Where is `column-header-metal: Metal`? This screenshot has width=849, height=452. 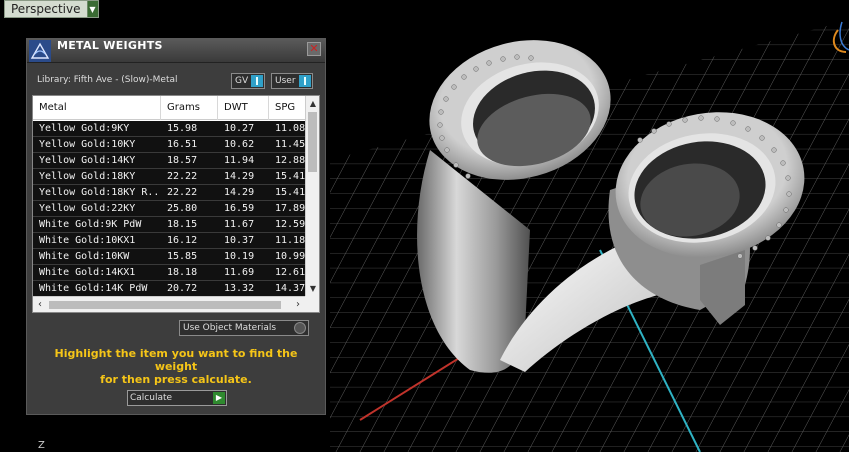 column-header-metal: Metal is located at coordinates (97, 108).